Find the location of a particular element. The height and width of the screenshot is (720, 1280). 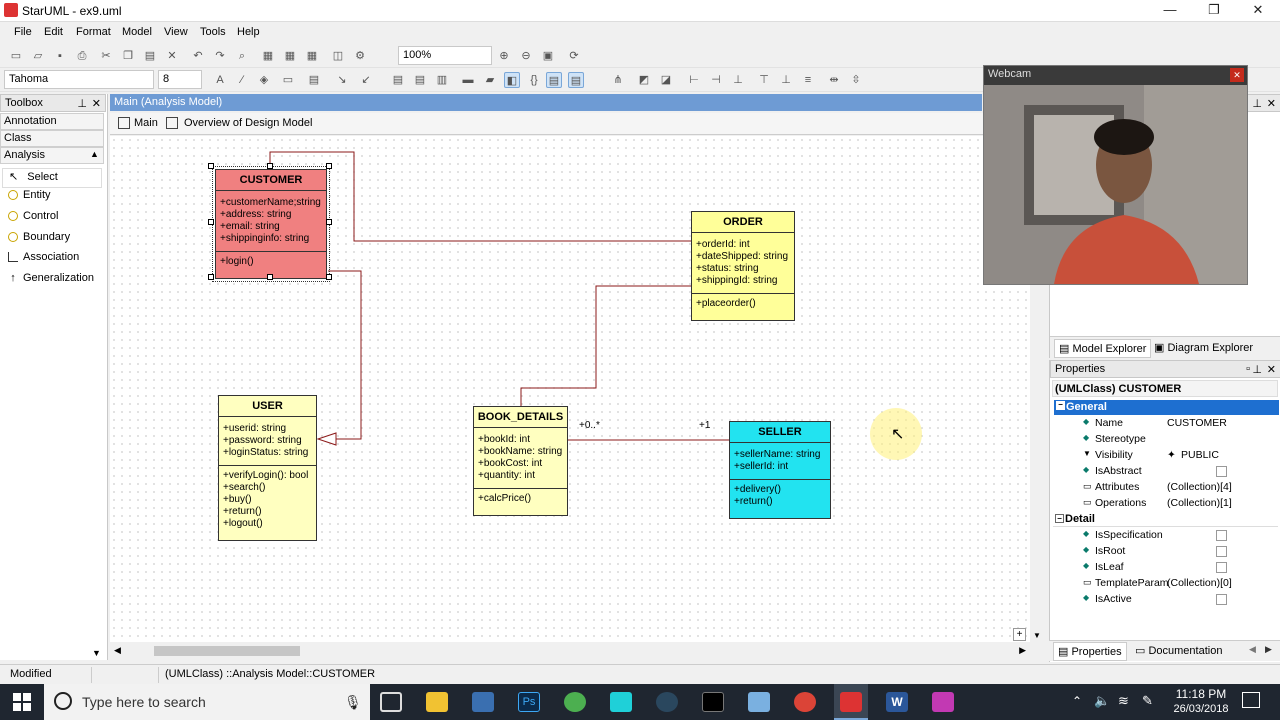

align-right-icon: ⊣ is located at coordinates (716, 80).